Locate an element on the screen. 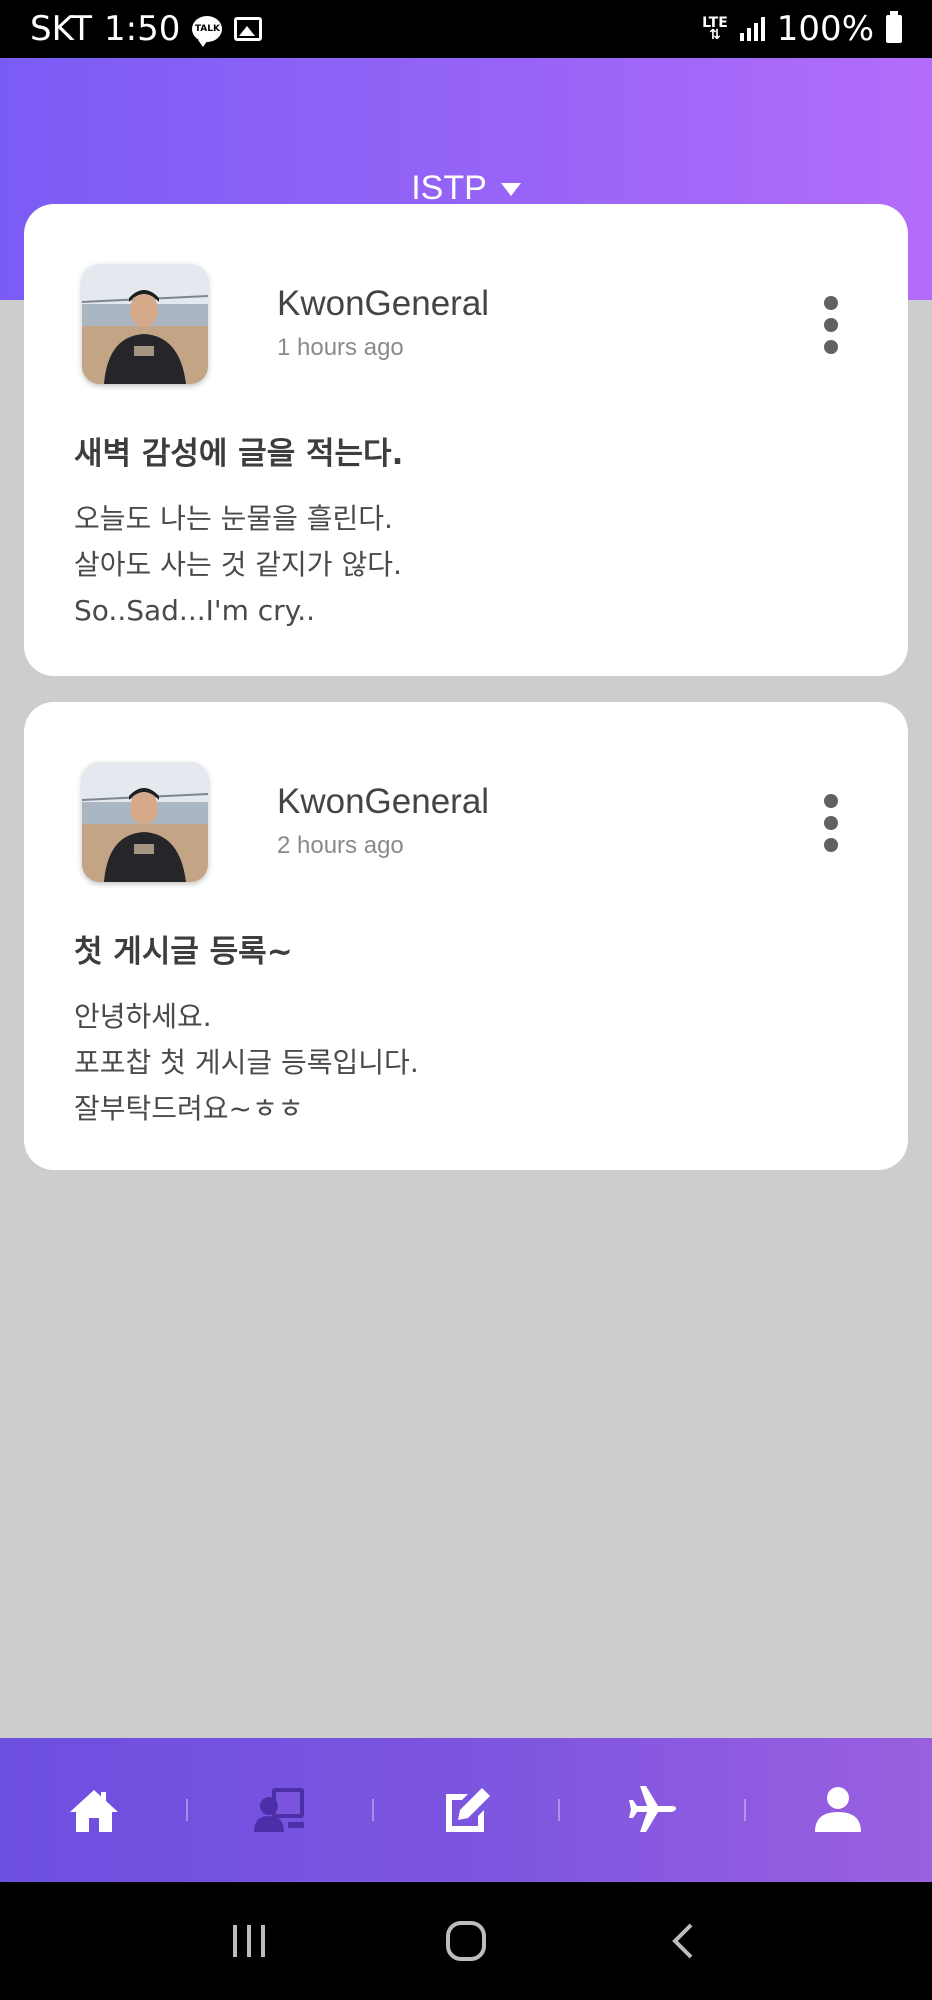 Image resolution: width=932 pixels, height=2000 pixels. home-circle-icon is located at coordinates (465, 1941).